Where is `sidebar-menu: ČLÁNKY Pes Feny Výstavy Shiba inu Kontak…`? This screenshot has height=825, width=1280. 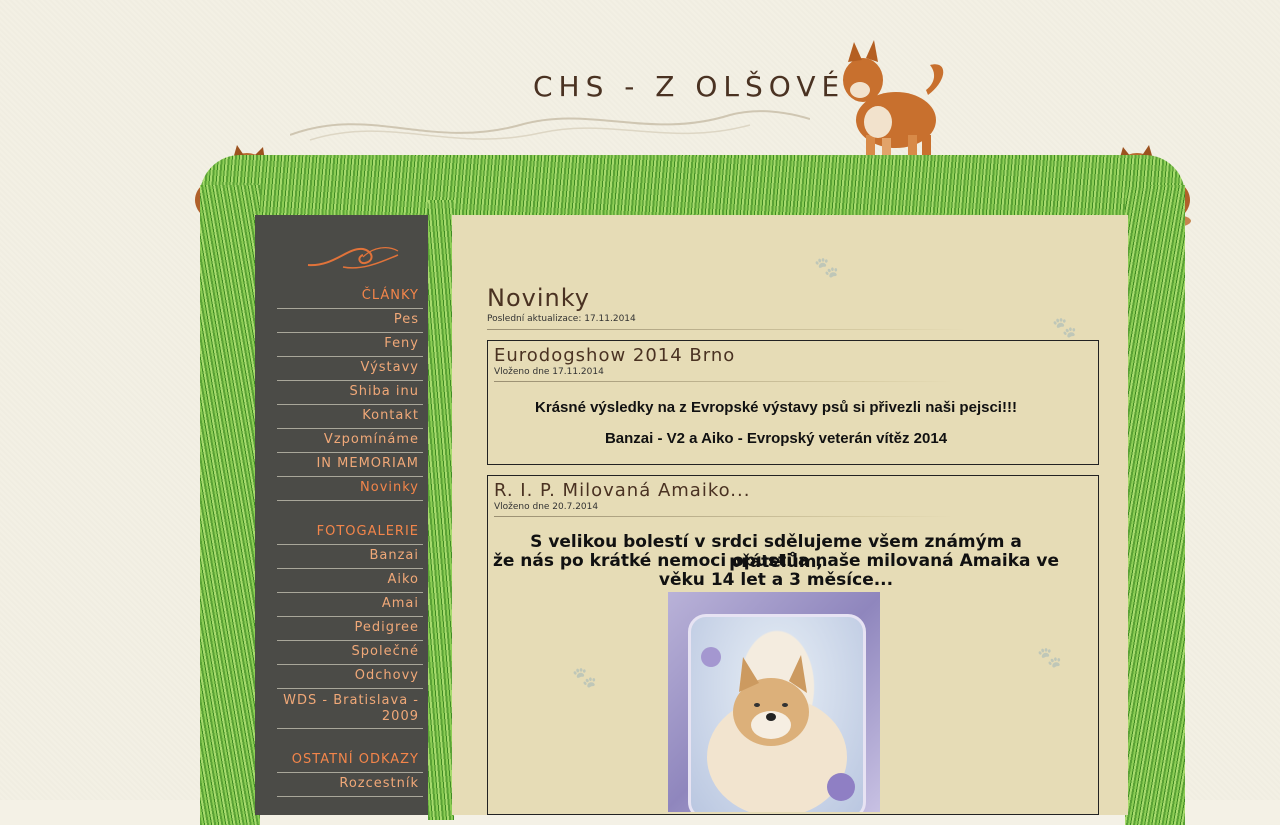
sidebar-menu: ČLÁNKY Pes Feny Výstavy Shiba inu Kontak… is located at coordinates (350, 541).